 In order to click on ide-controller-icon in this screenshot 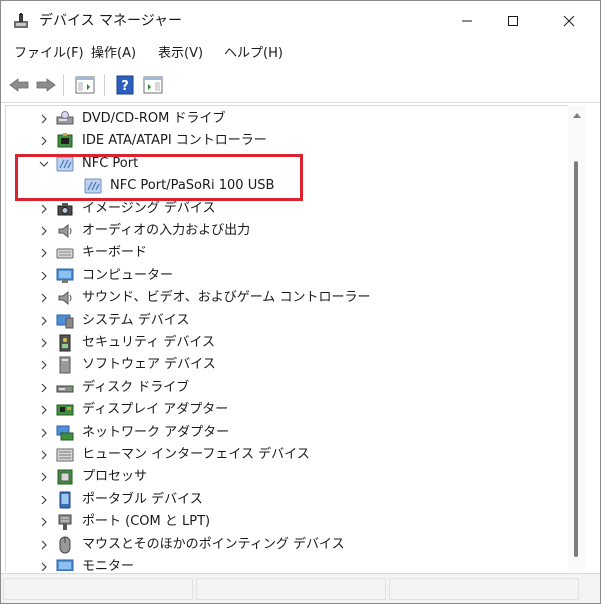, I will do `click(65, 140)`.